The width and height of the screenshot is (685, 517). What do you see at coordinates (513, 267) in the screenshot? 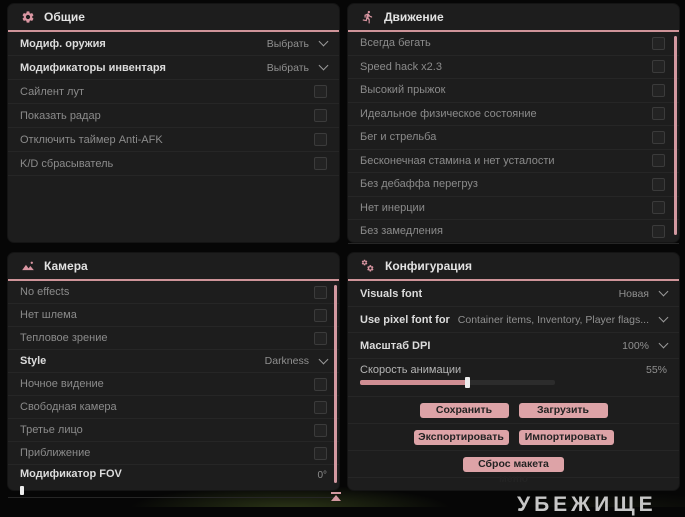
I see `panel-header: Конфигурация` at bounding box center [513, 267].